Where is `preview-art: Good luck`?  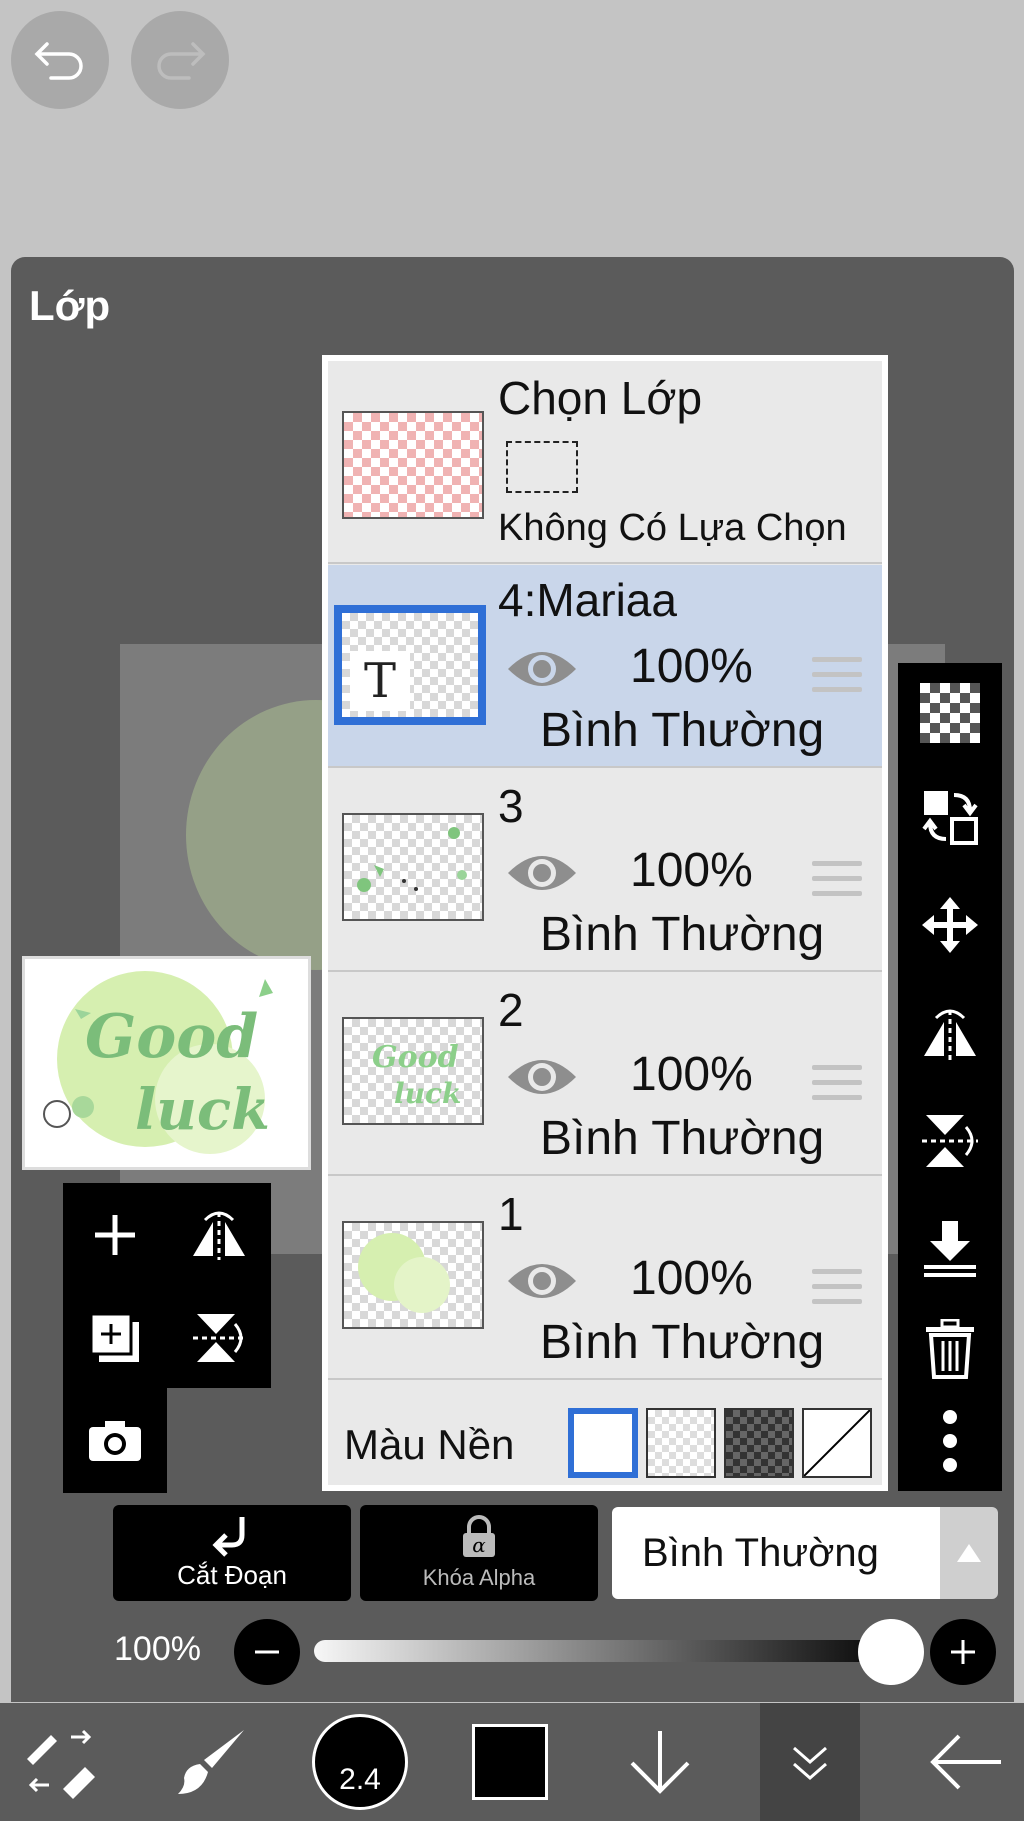
preview-art: Good luck is located at coordinates (158, 1062).